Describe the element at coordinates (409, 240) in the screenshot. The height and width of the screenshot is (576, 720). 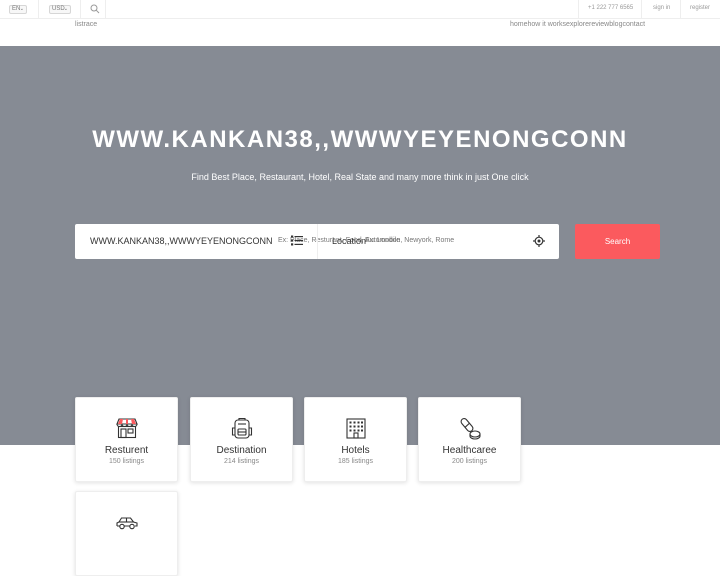
I see `location-input: Ex: London, Newyork, Rome` at that location.